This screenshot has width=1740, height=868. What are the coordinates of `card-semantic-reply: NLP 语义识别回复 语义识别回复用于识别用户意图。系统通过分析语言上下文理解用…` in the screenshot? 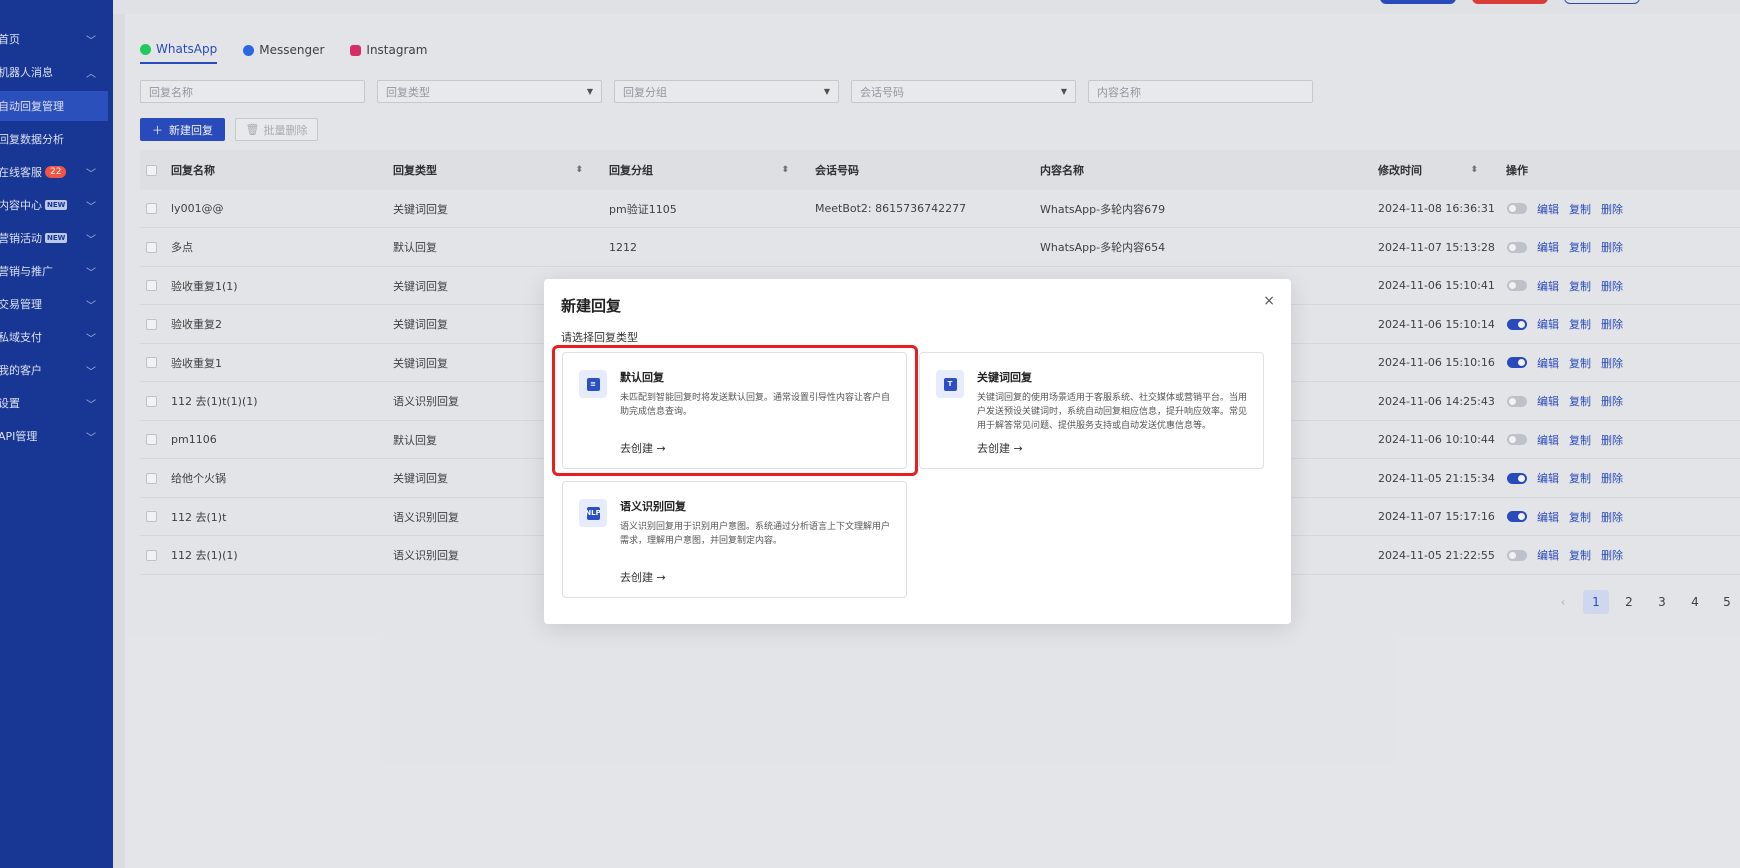 It's located at (734, 539).